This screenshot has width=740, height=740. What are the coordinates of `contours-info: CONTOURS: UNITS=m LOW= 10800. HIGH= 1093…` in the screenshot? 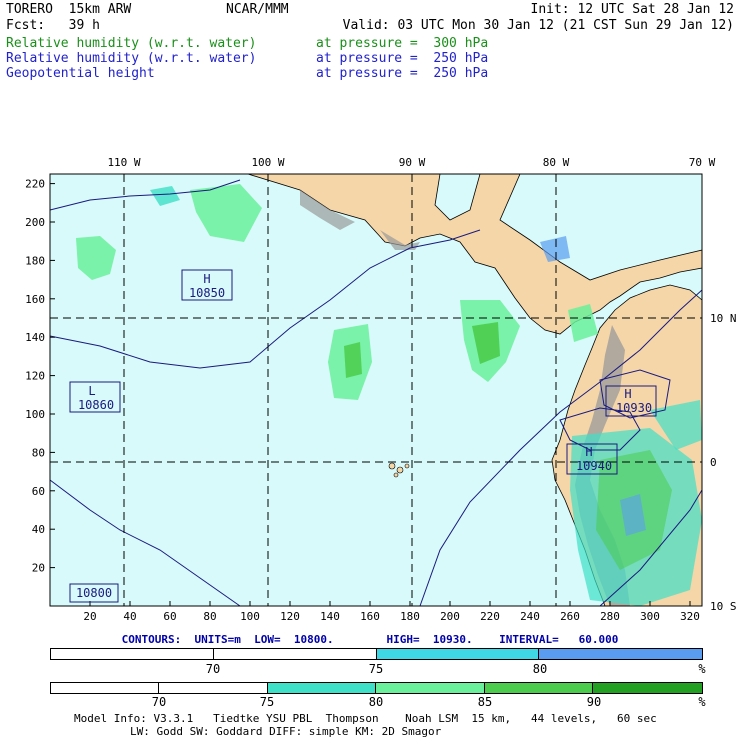 It's located at (370, 639).